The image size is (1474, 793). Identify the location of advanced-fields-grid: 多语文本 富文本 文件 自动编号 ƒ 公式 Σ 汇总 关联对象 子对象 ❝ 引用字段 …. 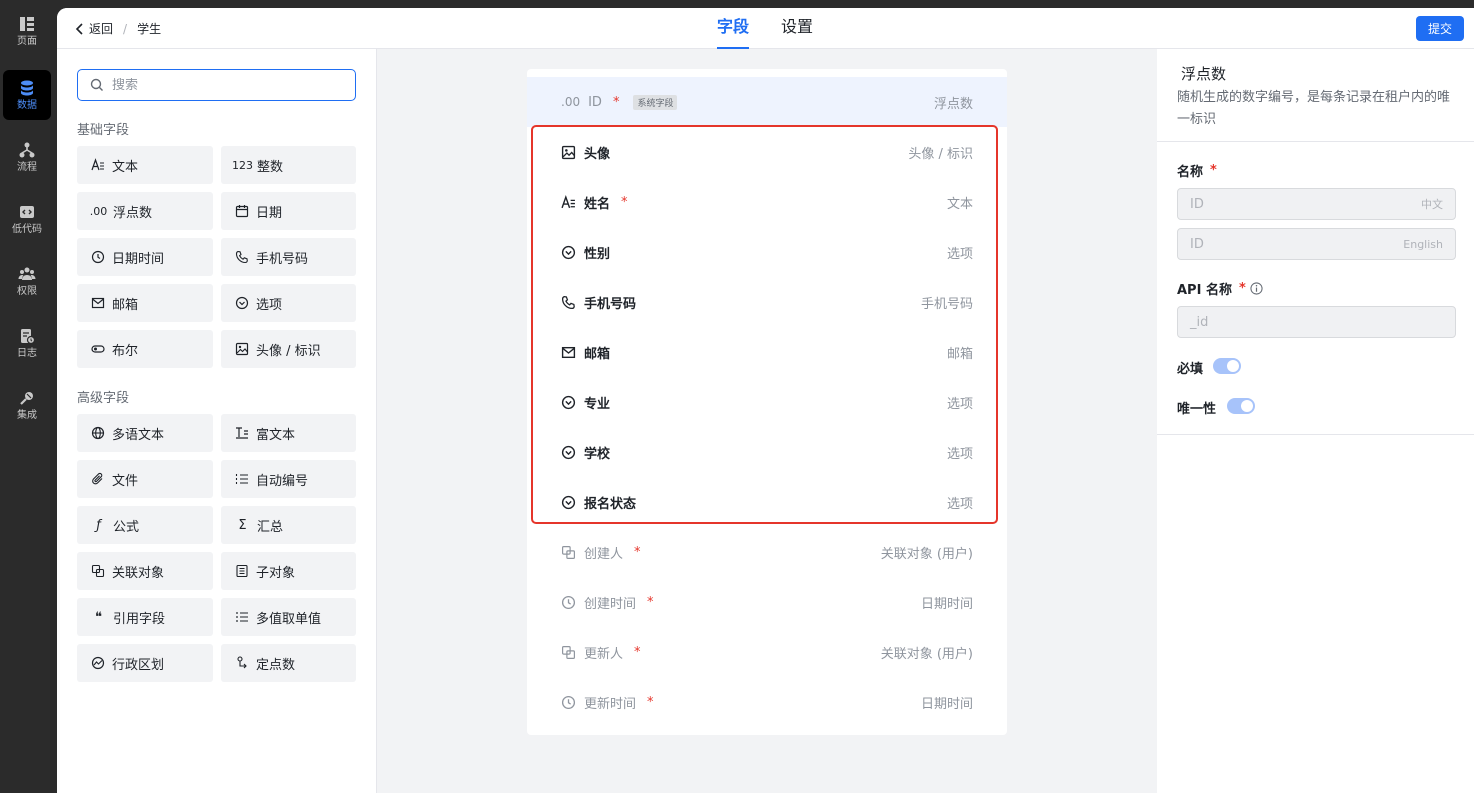
(217, 548).